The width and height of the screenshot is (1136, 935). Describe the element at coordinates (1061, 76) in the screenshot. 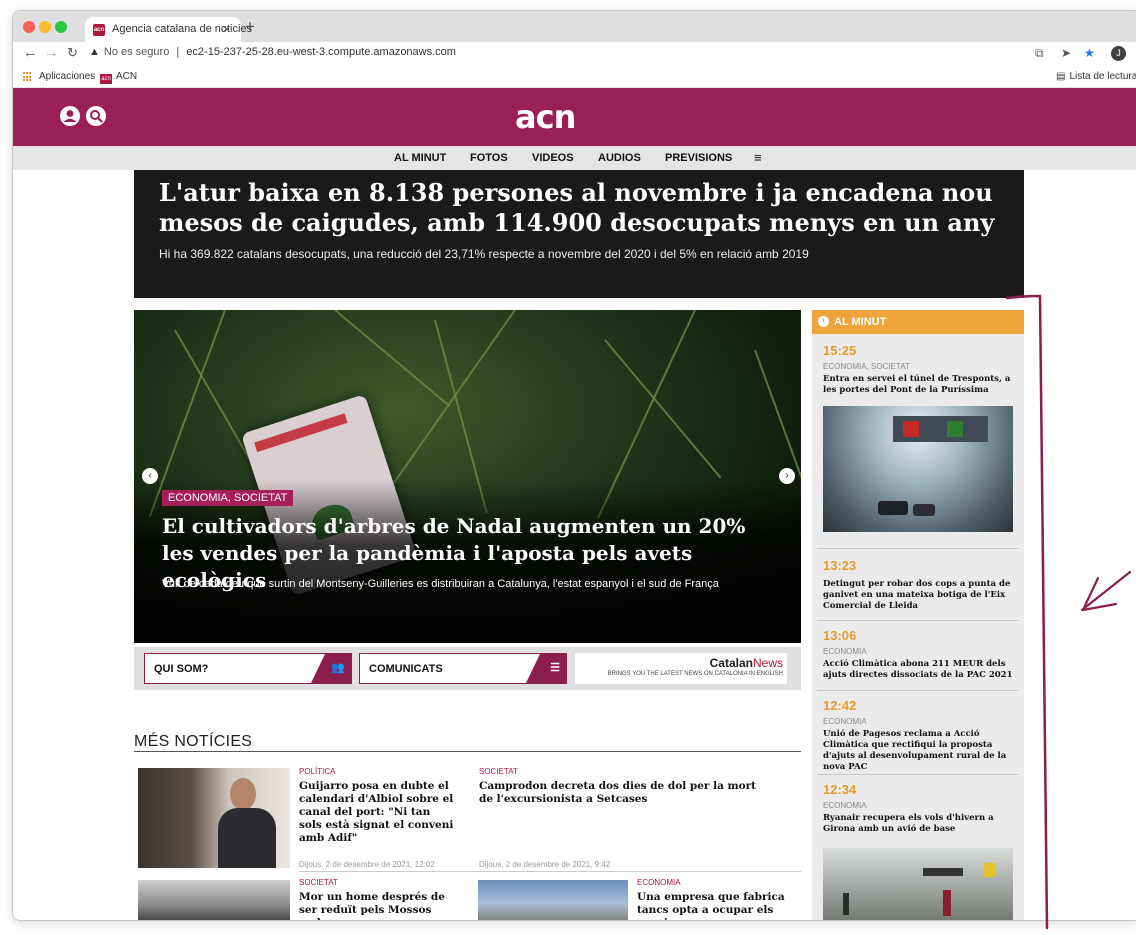

I see `reading-list-icon: ▤` at that location.